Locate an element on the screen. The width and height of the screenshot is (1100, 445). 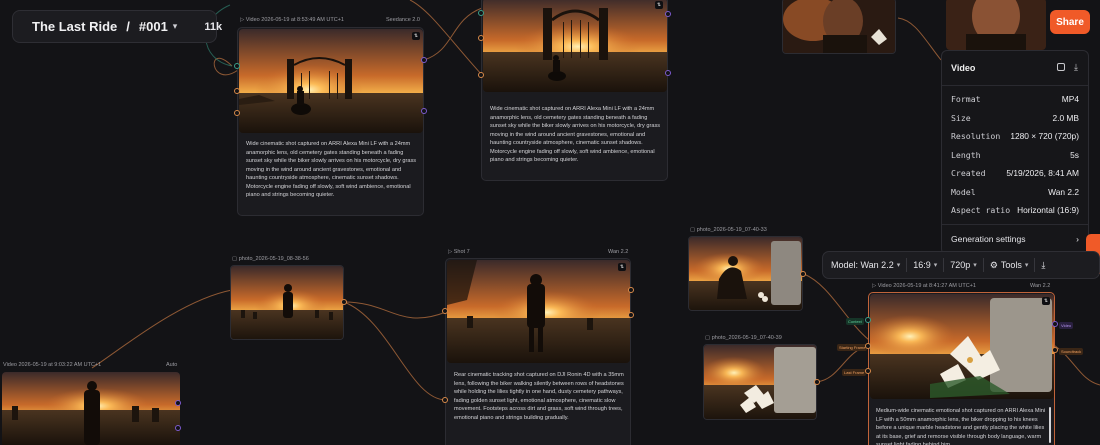
project-title: The Last Ride is located at coordinates (74, 26).